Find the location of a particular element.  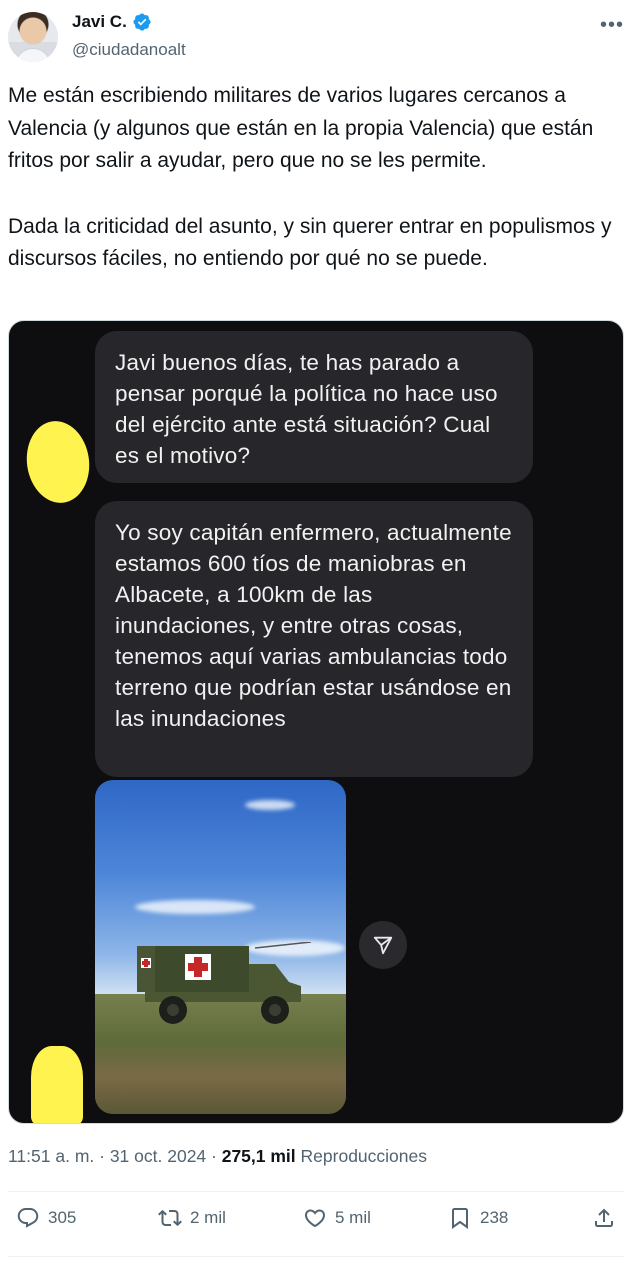

action-bar: 305 2 mil 5 mil 238 is located at coordinates (316, 1224).